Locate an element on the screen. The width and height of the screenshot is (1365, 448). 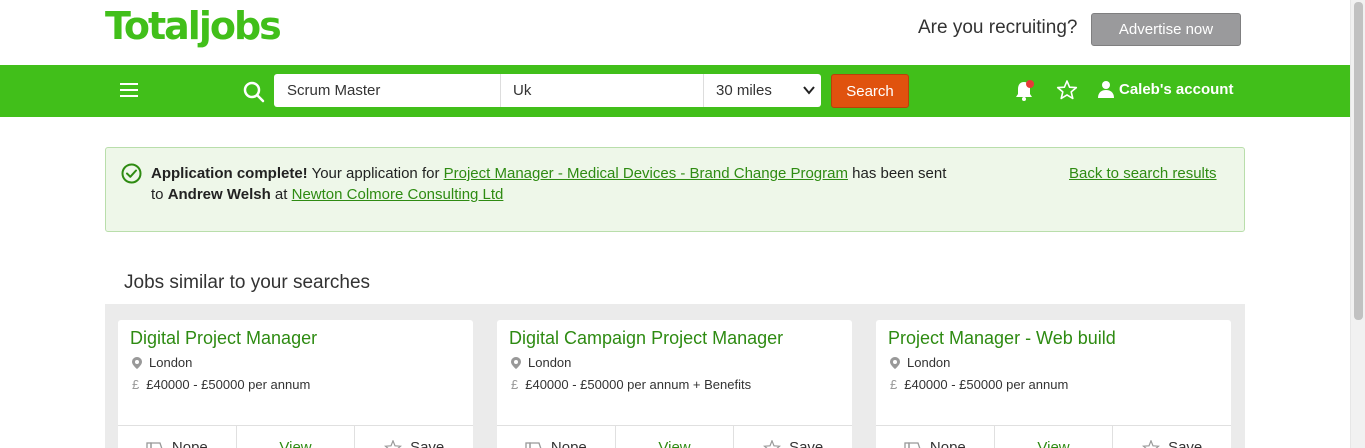
user-icon is located at coordinates (1106, 89).